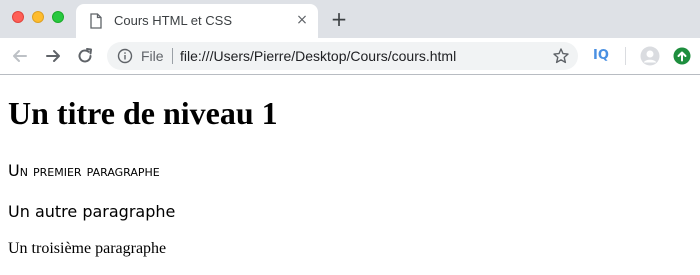  What do you see at coordinates (92, 211) in the screenshot?
I see `paragraph-second: Un autre paragraphe` at bounding box center [92, 211].